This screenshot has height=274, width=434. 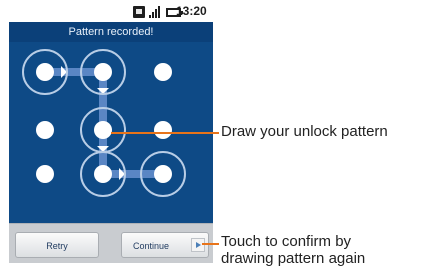 What do you see at coordinates (111, 11) in the screenshot?
I see `status-bar: 13:20` at bounding box center [111, 11].